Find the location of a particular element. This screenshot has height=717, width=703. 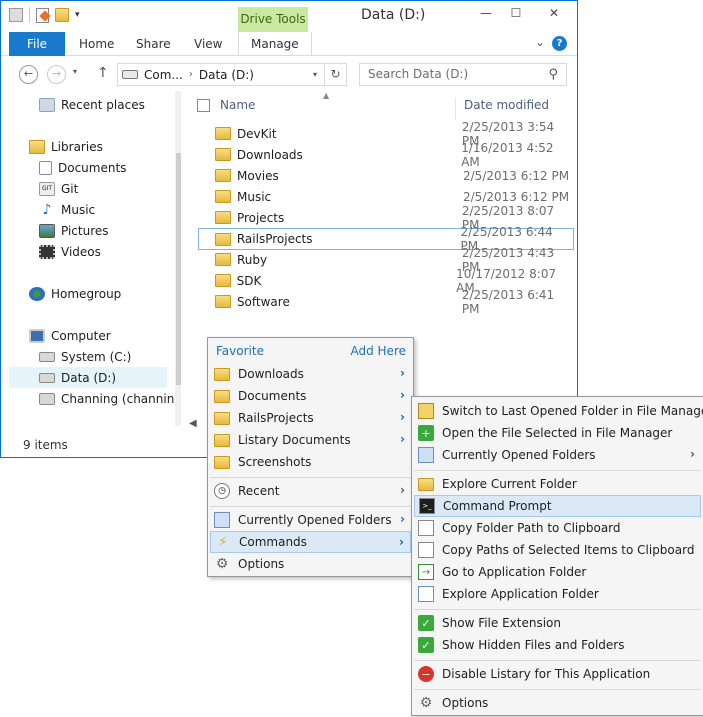

search-placeholder: Search Data (D:) is located at coordinates (418, 74).